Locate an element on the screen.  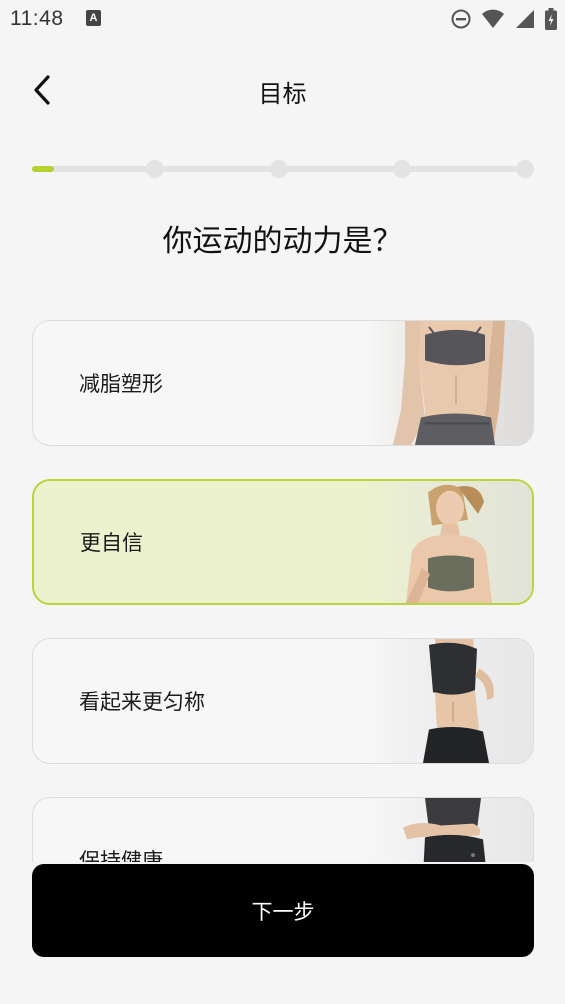
progress-stepper is located at coordinates (283, 169).